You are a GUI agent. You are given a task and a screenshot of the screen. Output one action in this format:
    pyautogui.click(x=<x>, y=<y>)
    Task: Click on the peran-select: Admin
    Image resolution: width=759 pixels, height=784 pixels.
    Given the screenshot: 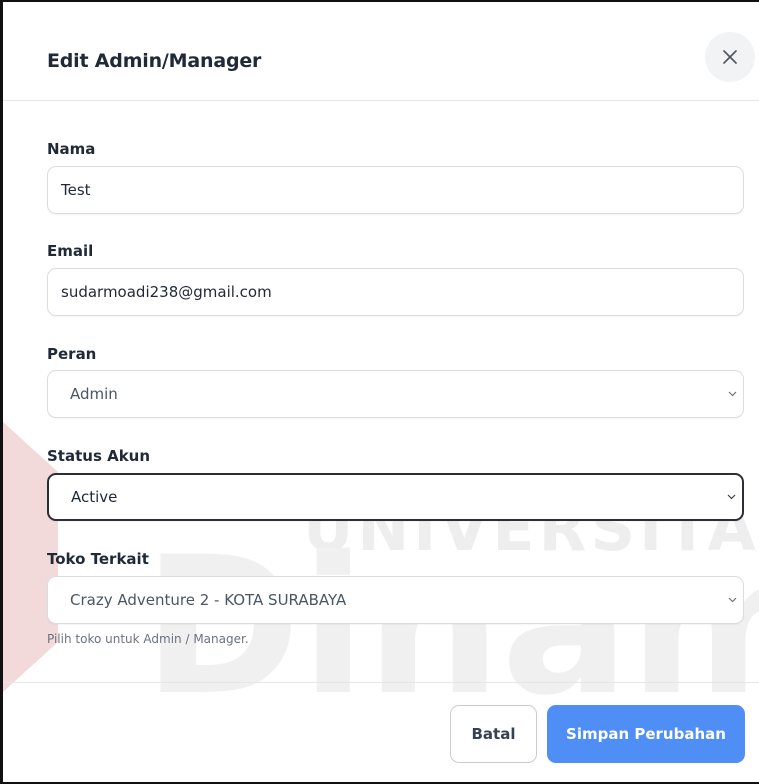 What is the action you would take?
    pyautogui.click(x=395, y=394)
    